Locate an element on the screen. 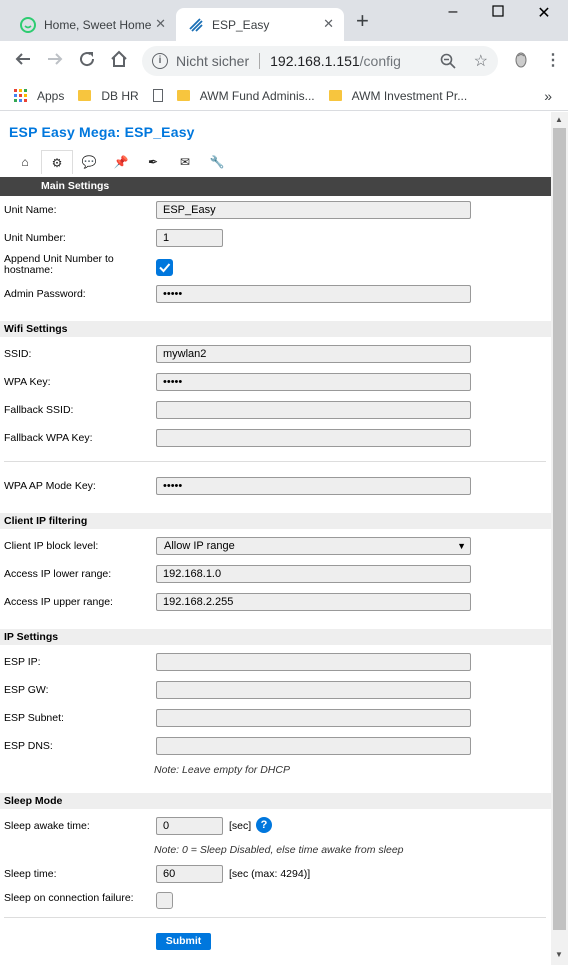 Image resolution: width=568 pixels, height=965 pixels. menu-devices-icon: ✒ is located at coordinates (153, 162).